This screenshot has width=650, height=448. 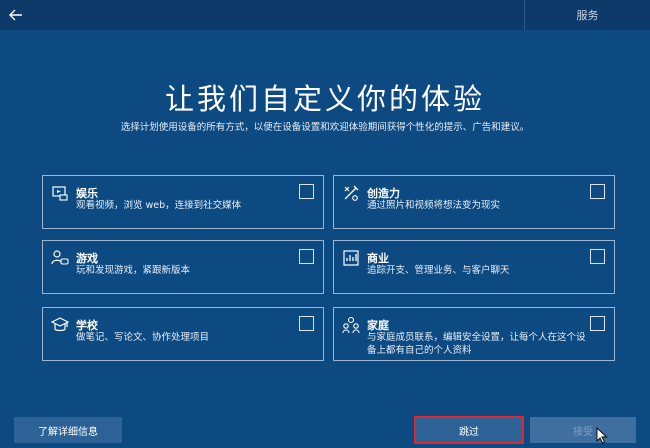 I want to click on arrow-left-icon, so click(x=15, y=15).